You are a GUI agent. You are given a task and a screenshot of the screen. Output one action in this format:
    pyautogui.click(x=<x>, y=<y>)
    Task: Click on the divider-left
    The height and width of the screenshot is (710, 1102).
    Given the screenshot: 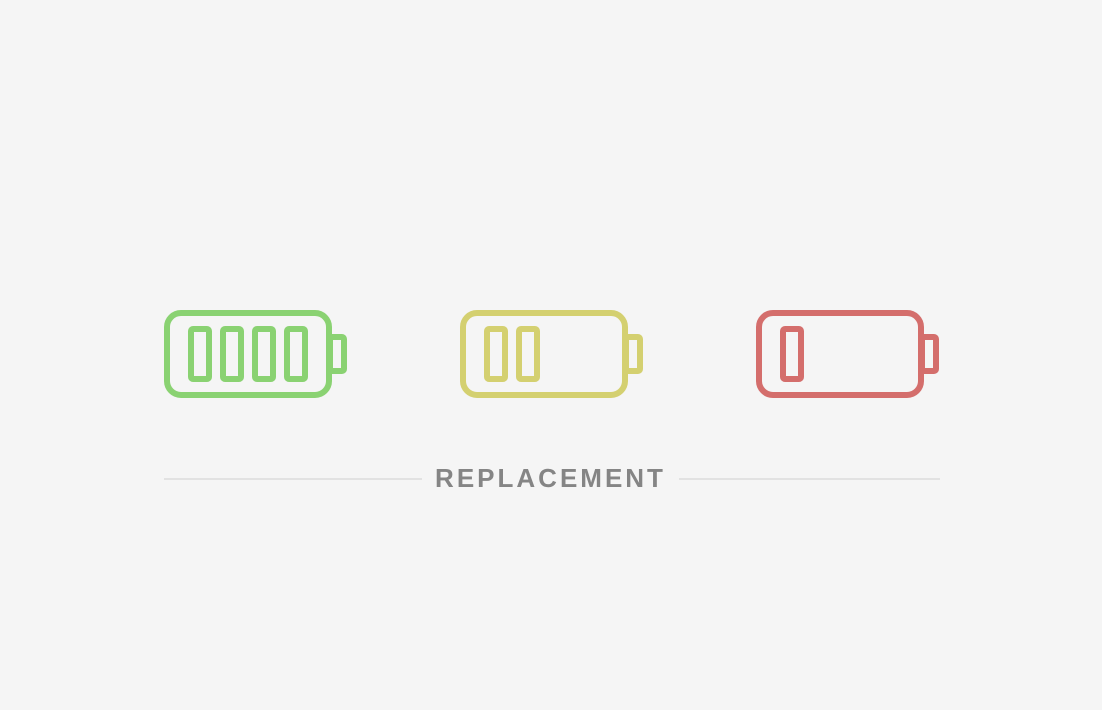 What is the action you would take?
    pyautogui.click(x=293, y=479)
    